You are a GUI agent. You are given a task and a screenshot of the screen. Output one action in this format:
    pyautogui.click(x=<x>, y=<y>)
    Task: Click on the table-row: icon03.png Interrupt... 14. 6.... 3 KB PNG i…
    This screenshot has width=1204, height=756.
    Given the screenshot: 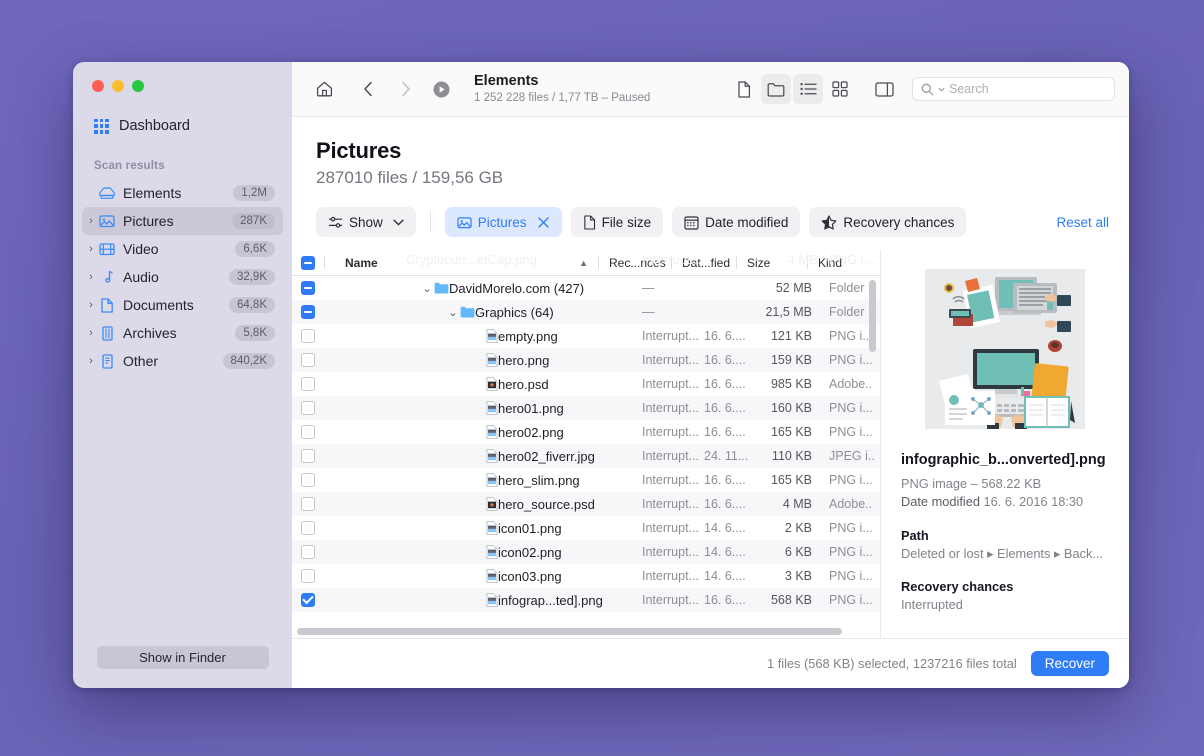 What is the action you would take?
    pyautogui.click(x=586, y=576)
    